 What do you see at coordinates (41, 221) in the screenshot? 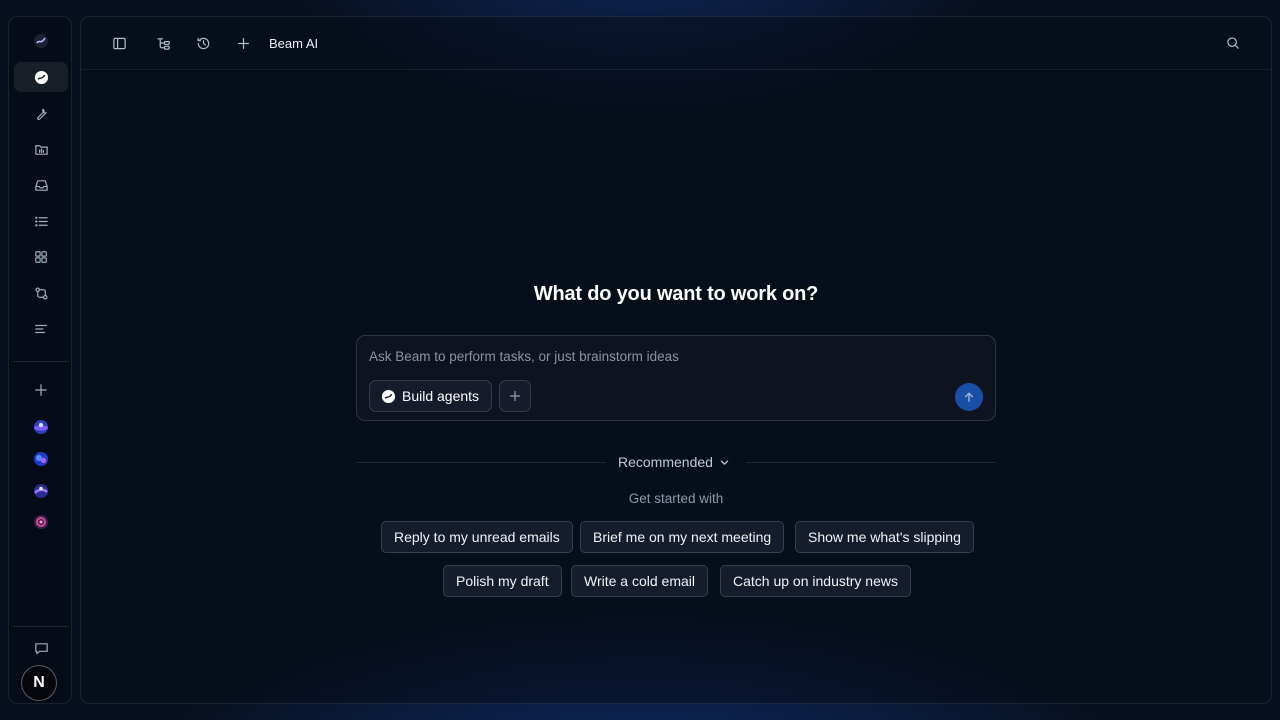
I see `list-icon` at bounding box center [41, 221].